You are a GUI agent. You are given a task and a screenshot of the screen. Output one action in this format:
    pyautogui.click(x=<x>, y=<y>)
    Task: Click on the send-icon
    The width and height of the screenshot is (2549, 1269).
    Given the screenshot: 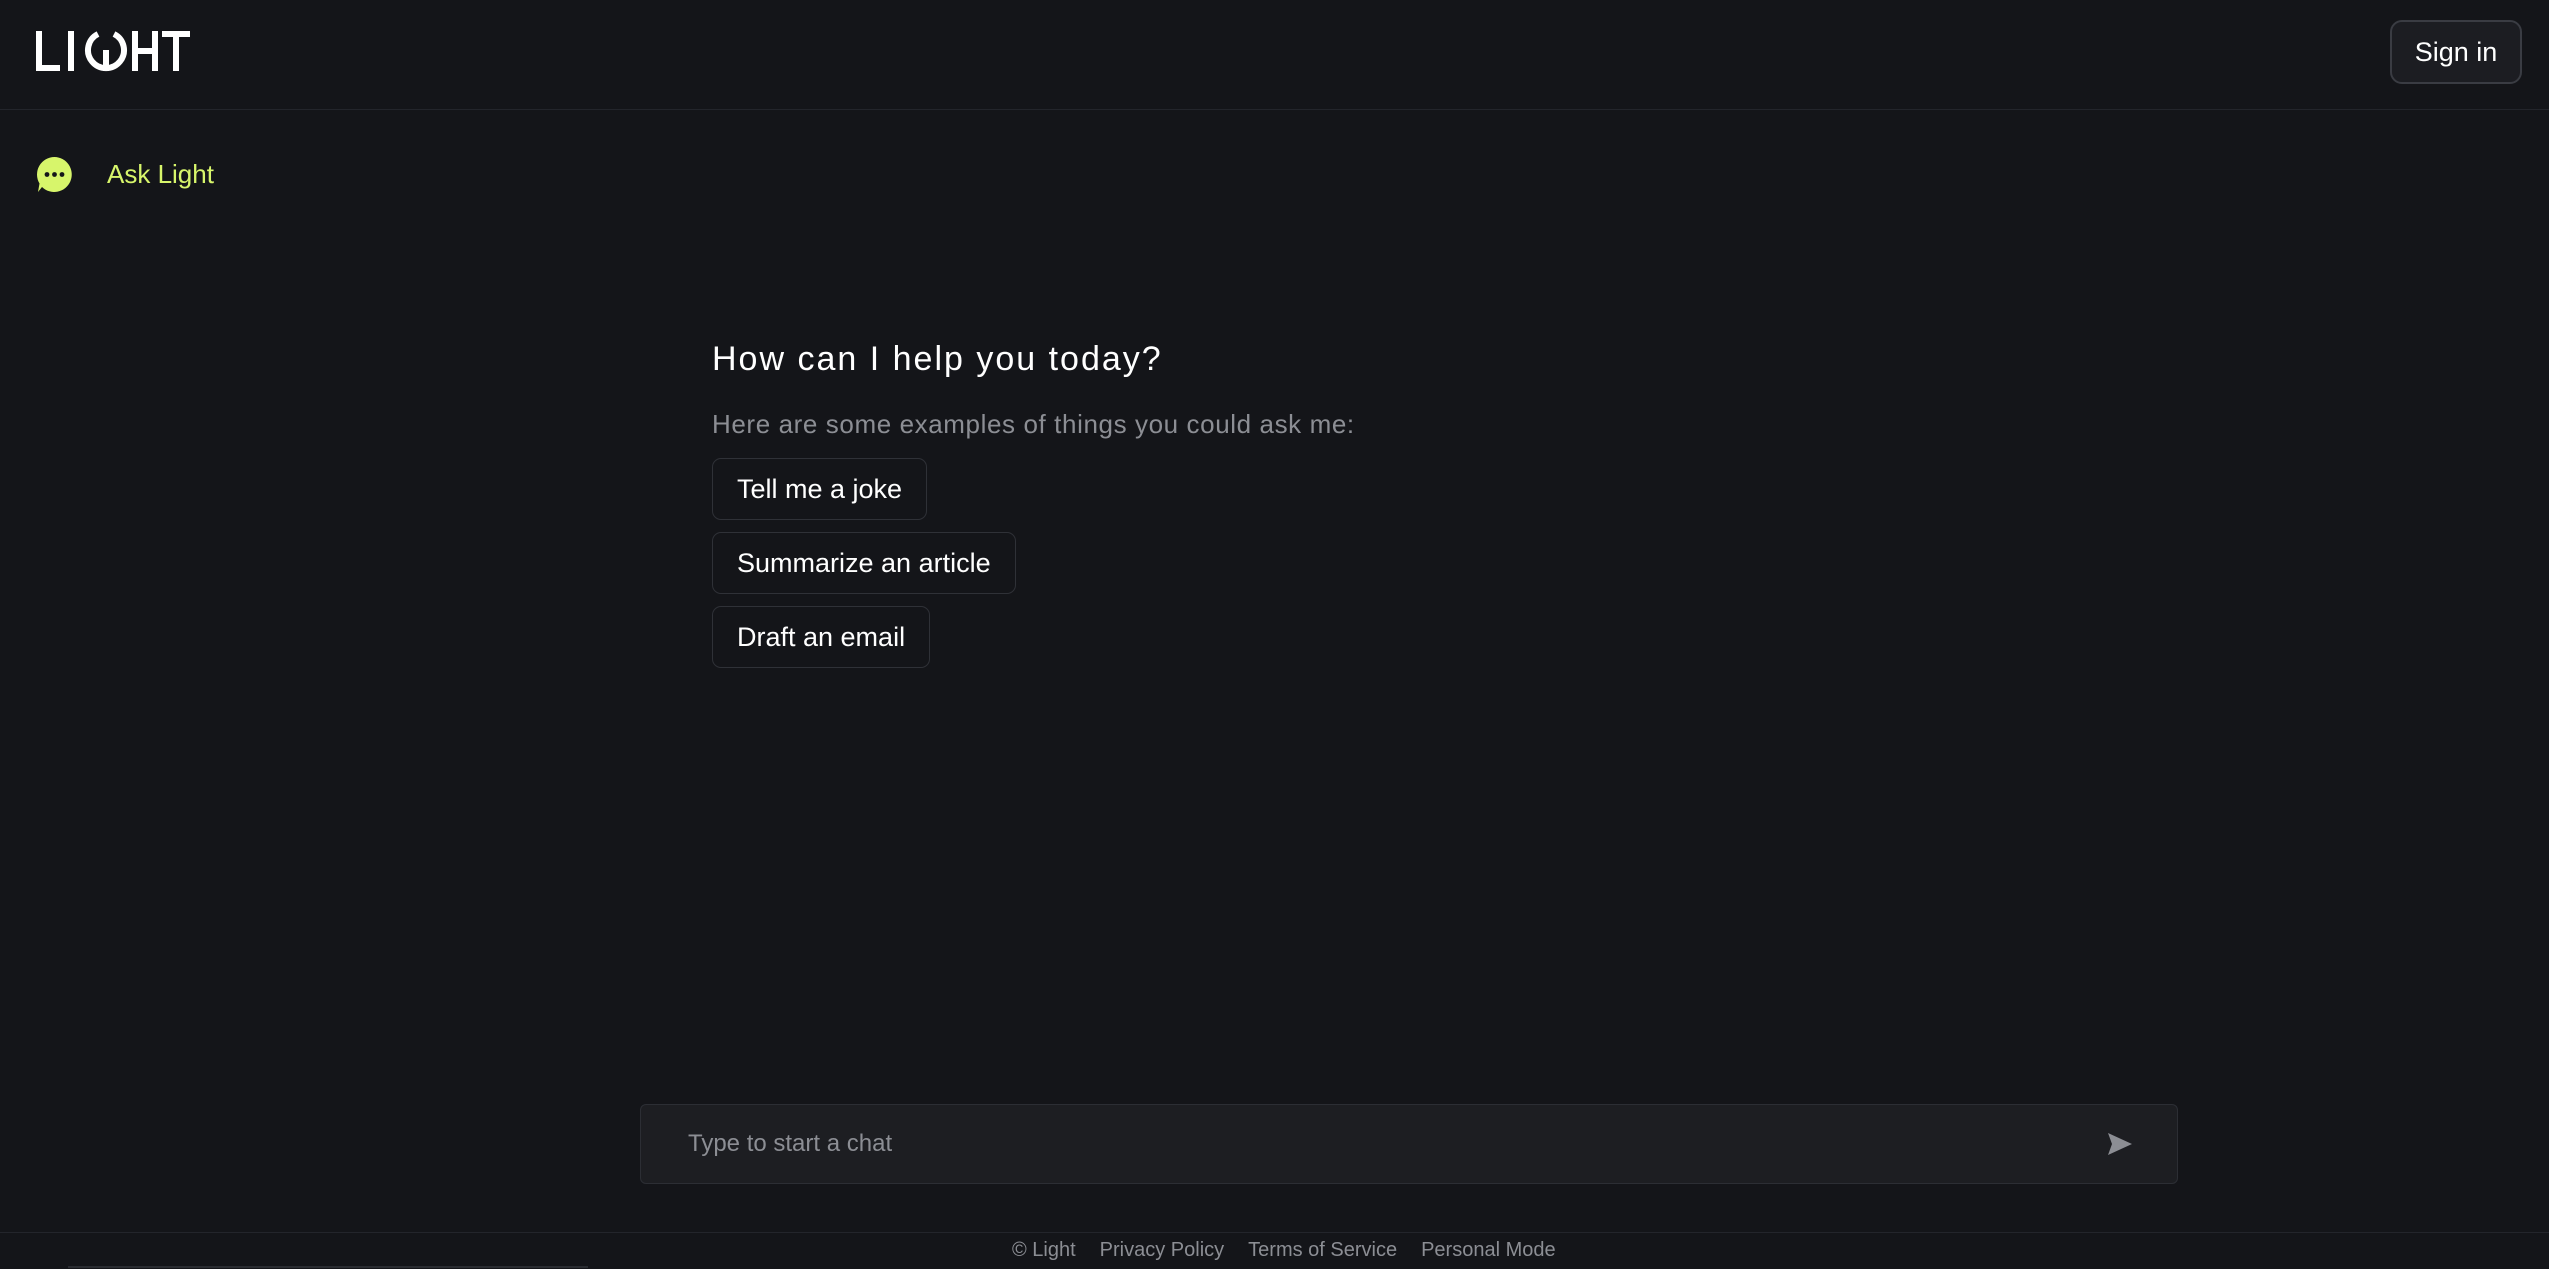 What is the action you would take?
    pyautogui.click(x=2120, y=1144)
    